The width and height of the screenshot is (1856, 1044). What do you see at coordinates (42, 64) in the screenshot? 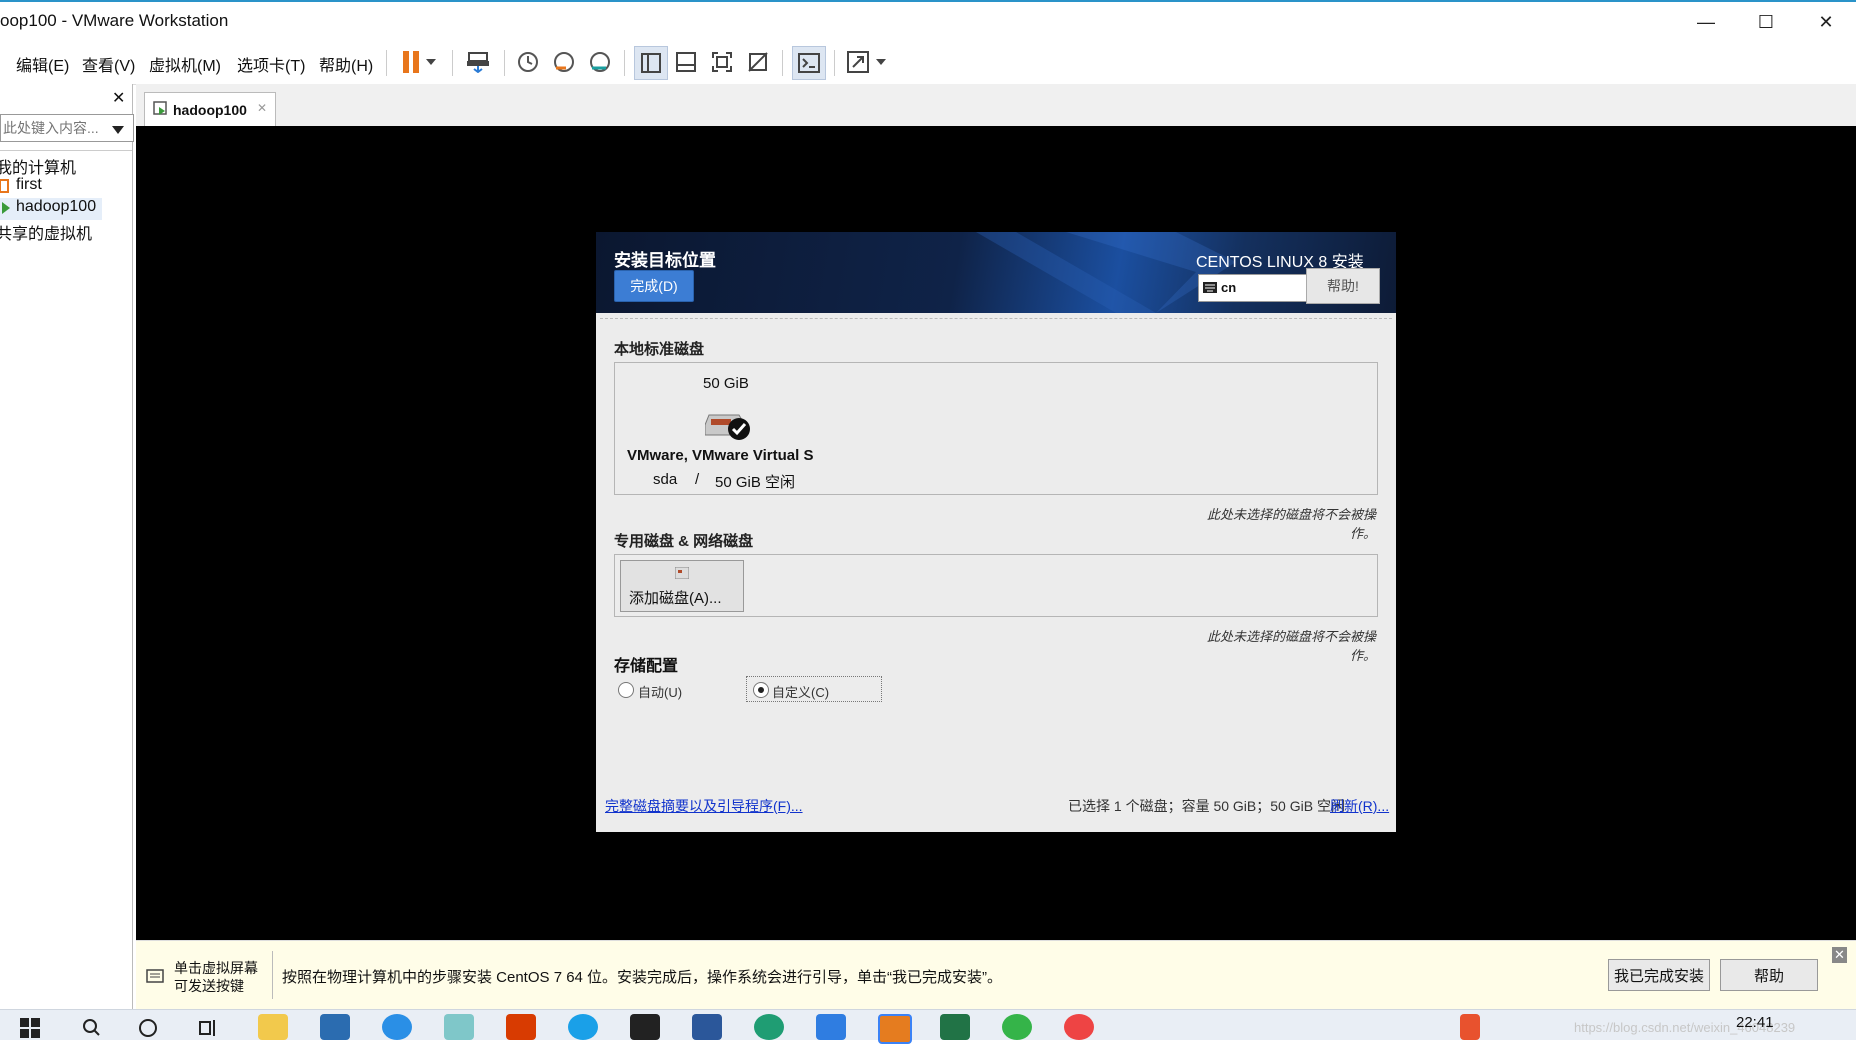
I see `menu-edit: 编辑(E)` at bounding box center [42, 64].